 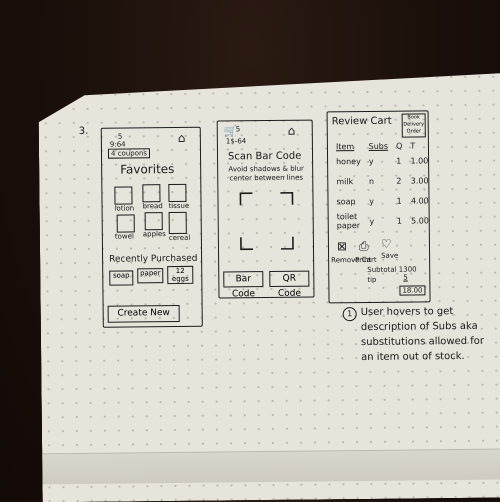 What do you see at coordinates (361, 121) in the screenshot?
I see `cart-title: Review Cart` at bounding box center [361, 121].